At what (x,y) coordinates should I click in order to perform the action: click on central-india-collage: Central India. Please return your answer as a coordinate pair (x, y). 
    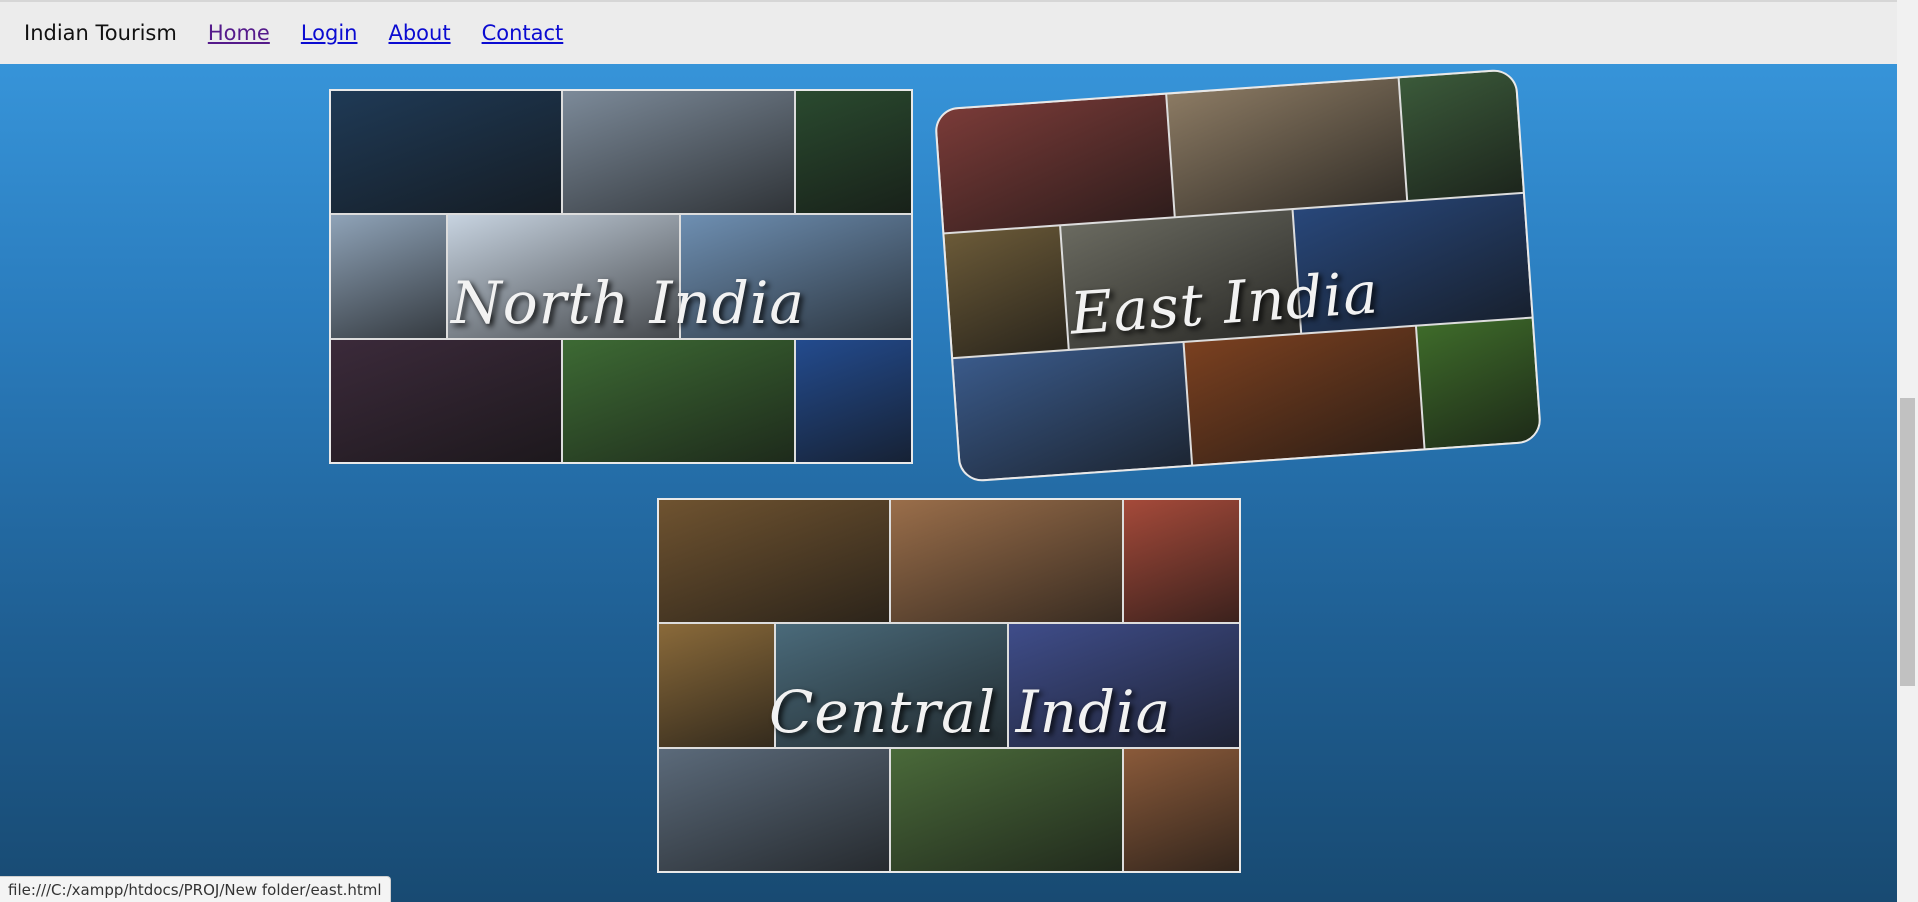
    Looking at the image, I should click on (949, 685).